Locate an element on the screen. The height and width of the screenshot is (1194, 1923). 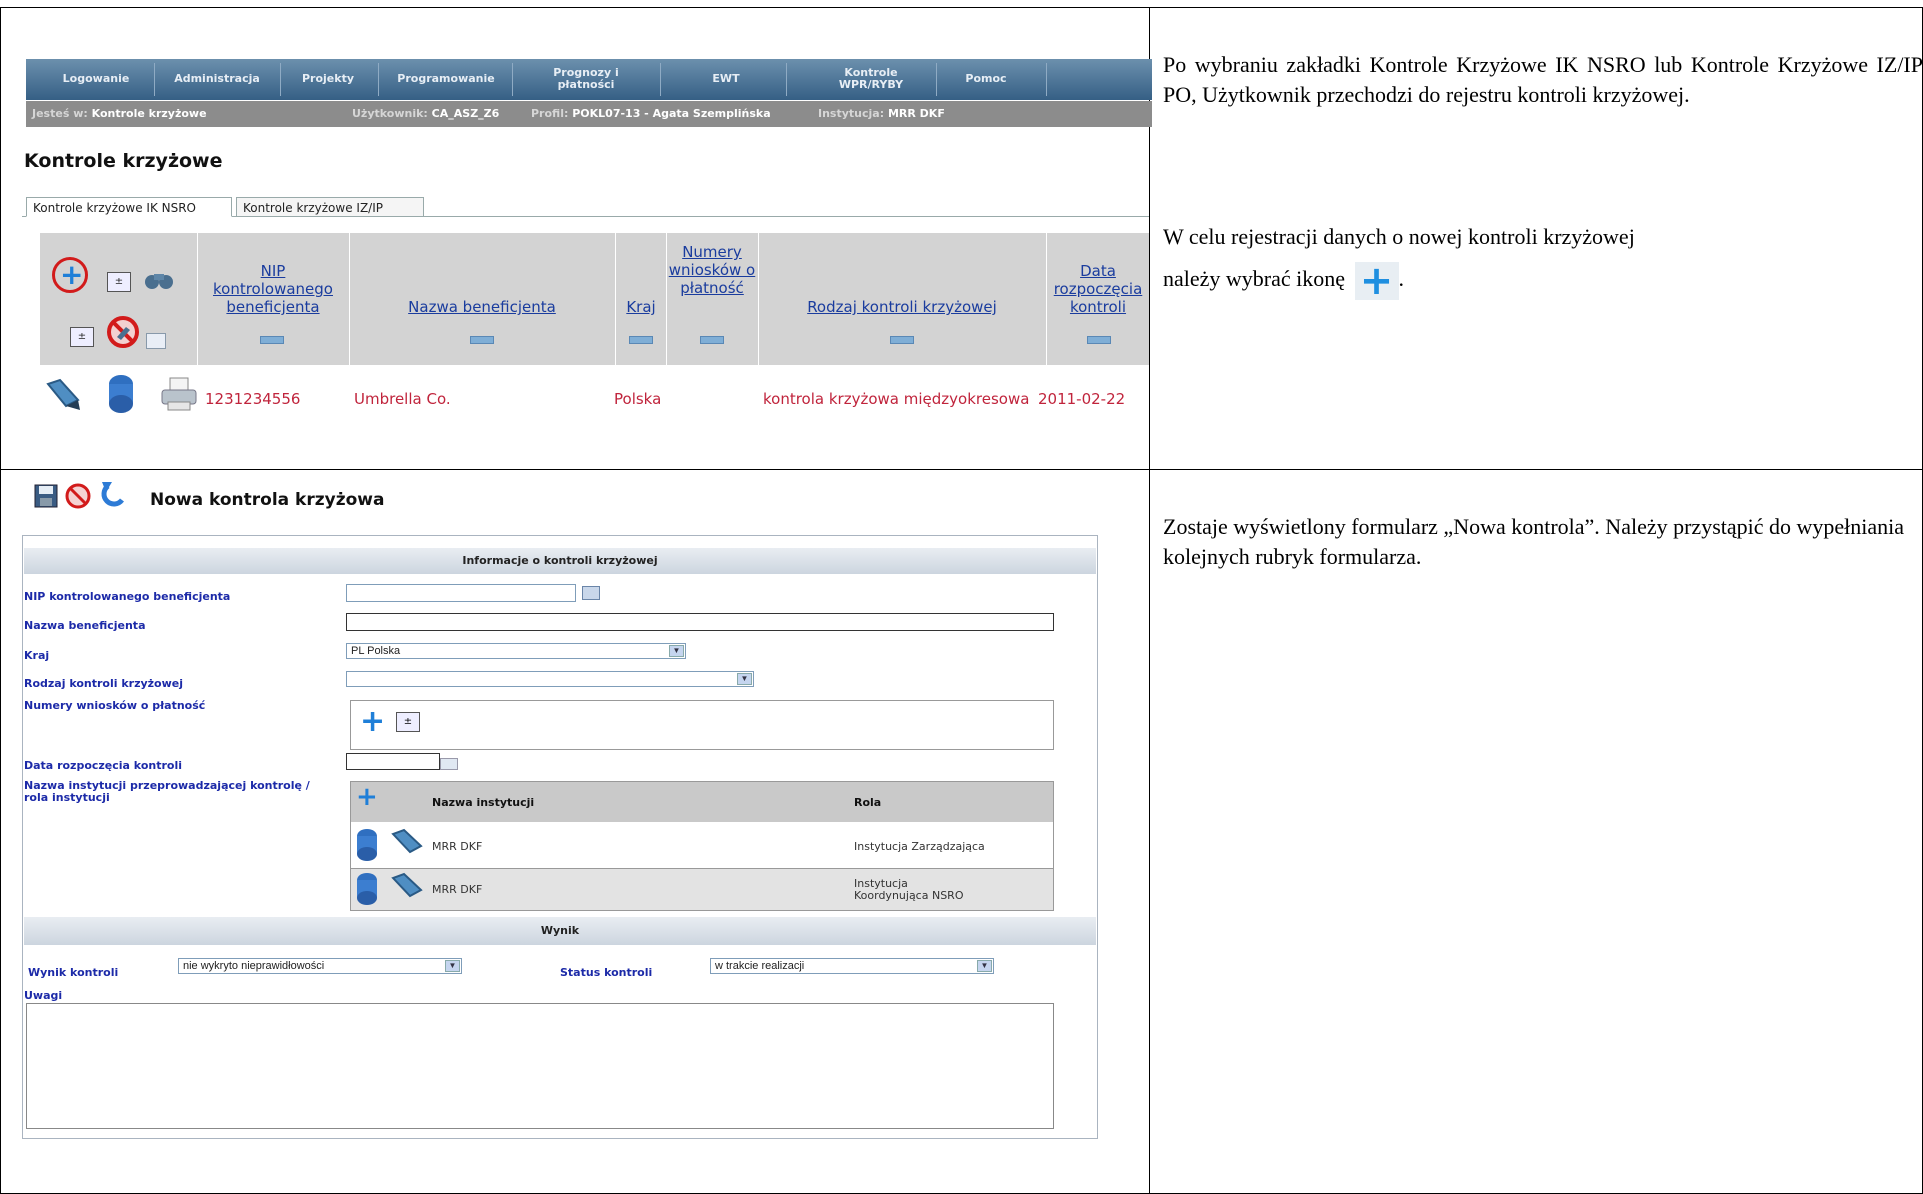
applications-box is located at coordinates (702, 725).